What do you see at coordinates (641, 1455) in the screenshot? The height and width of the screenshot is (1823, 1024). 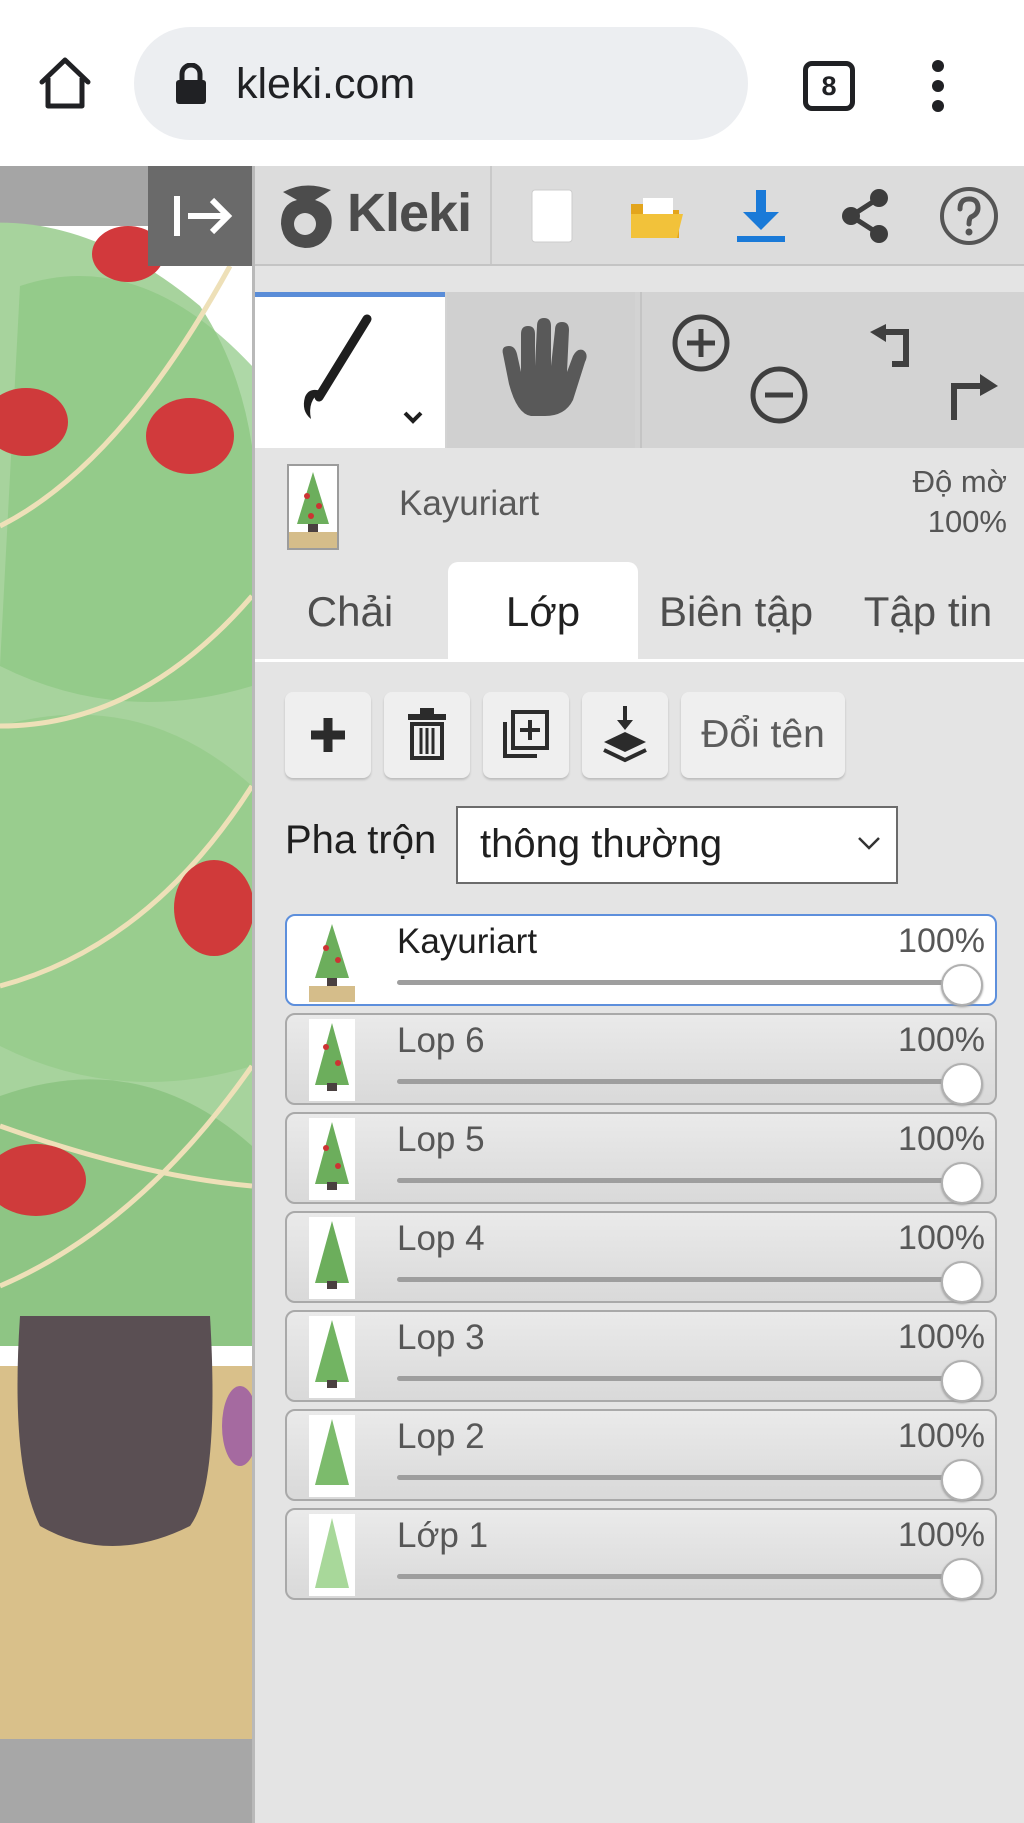 I see `layer-row: Lop 2 100%` at bounding box center [641, 1455].